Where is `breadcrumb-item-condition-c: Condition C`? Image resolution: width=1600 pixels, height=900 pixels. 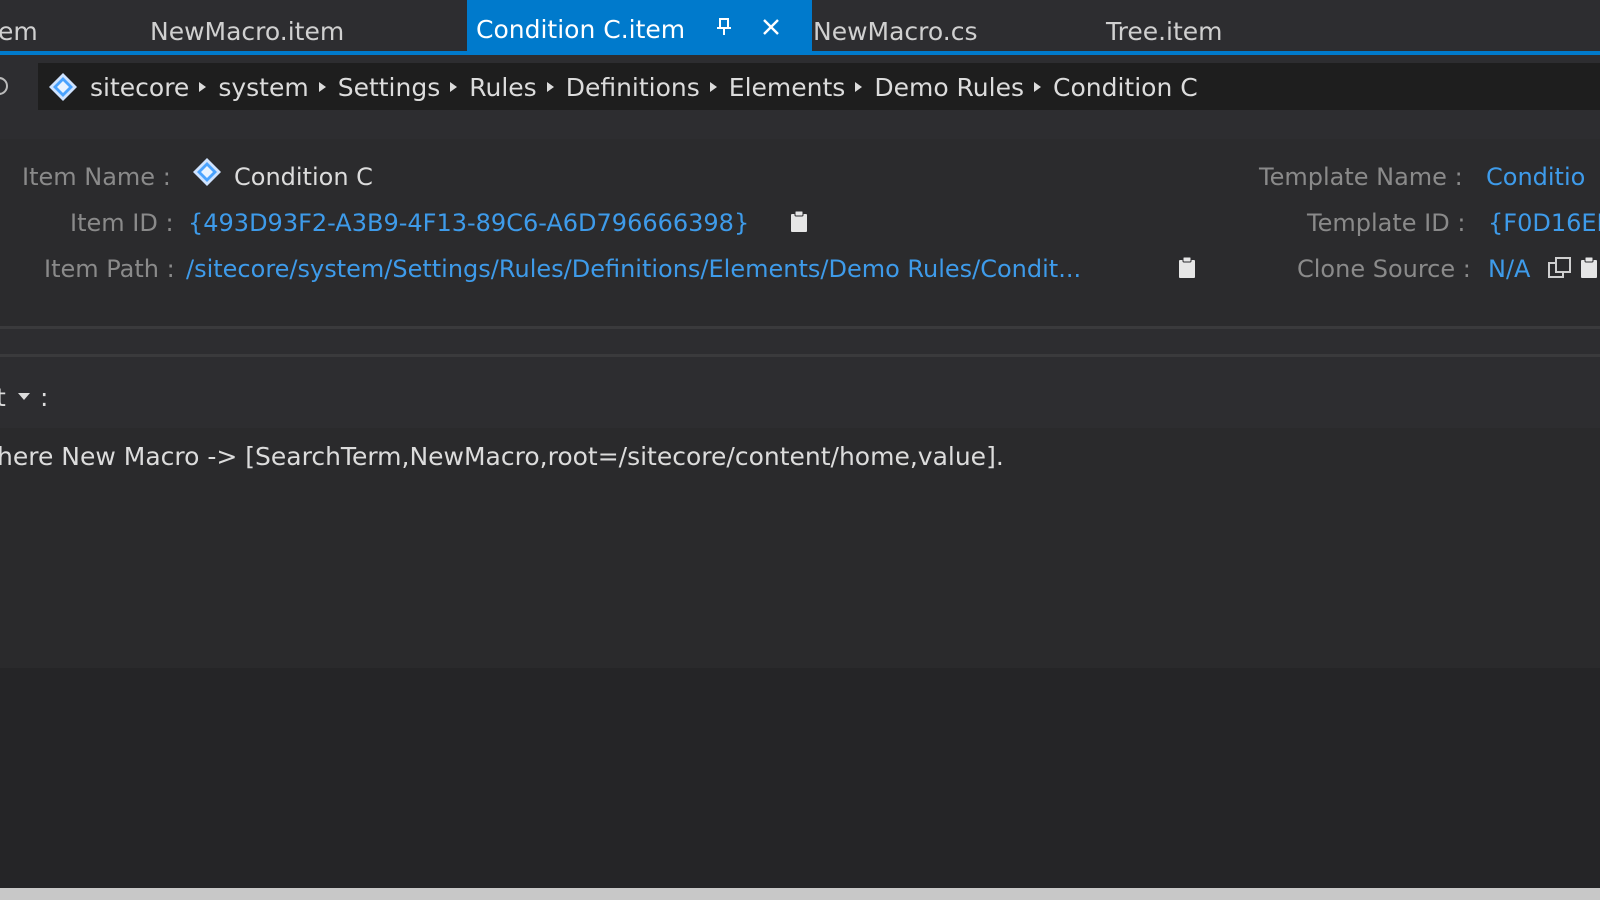 breadcrumb-item-condition-c: Condition C is located at coordinates (1125, 87).